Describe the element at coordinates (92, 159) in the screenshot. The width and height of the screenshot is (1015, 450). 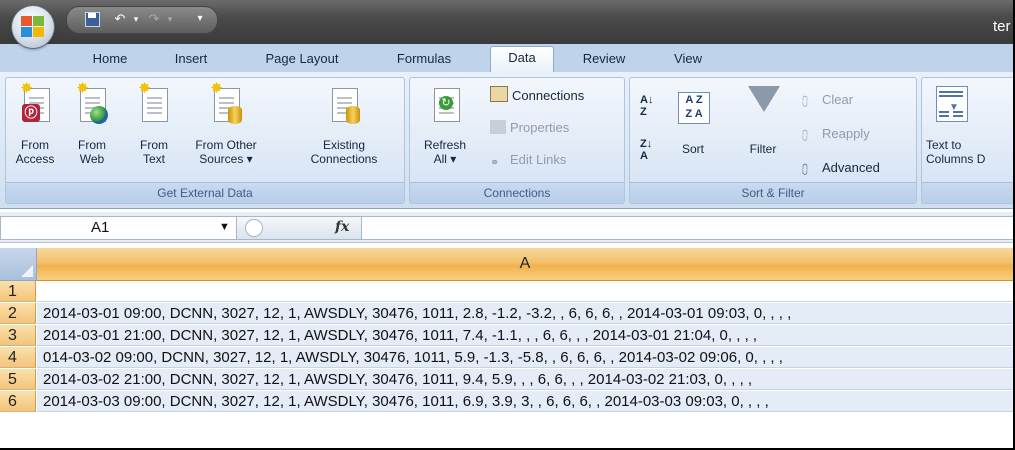
I see `from-web-label-2: Web` at that location.